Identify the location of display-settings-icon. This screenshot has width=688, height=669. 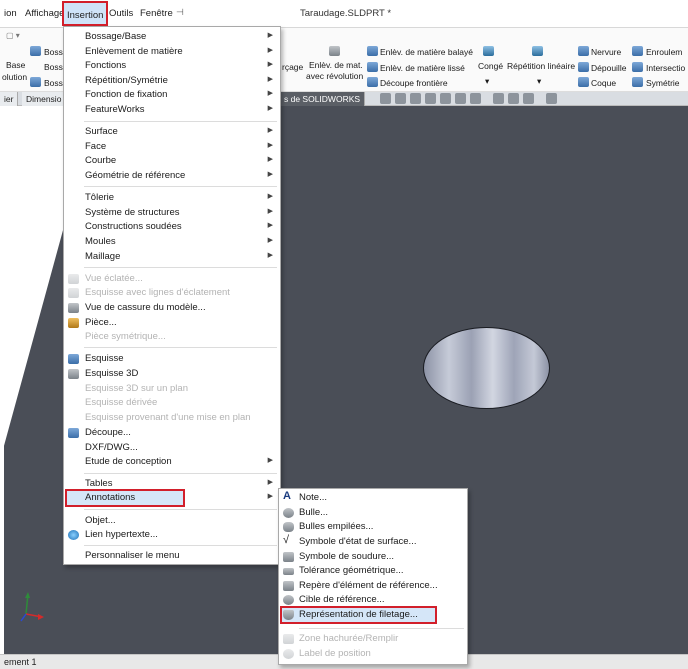
(551, 98).